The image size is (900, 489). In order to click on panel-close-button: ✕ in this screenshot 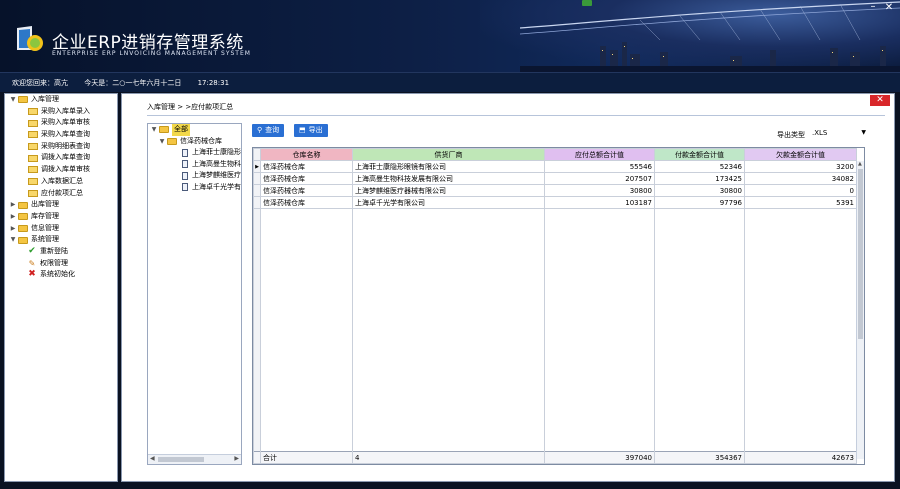, I will do `click(880, 100)`.